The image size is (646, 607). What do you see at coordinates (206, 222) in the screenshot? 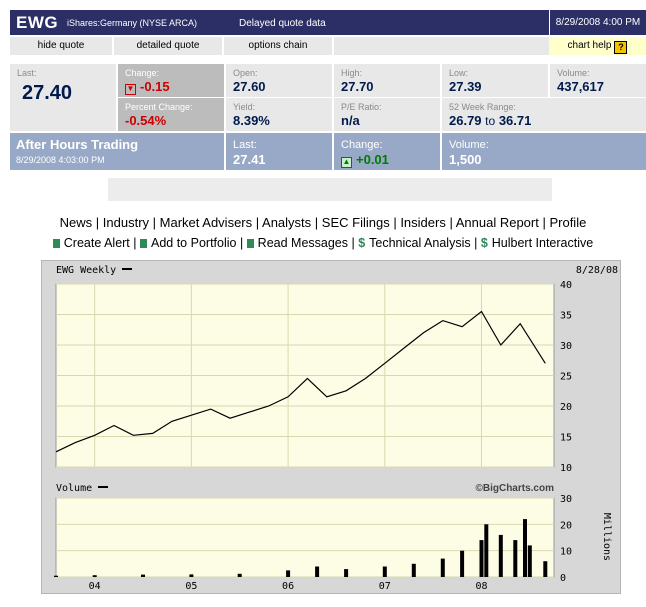
I see `nav-market-advisers: Market Advisers` at bounding box center [206, 222].